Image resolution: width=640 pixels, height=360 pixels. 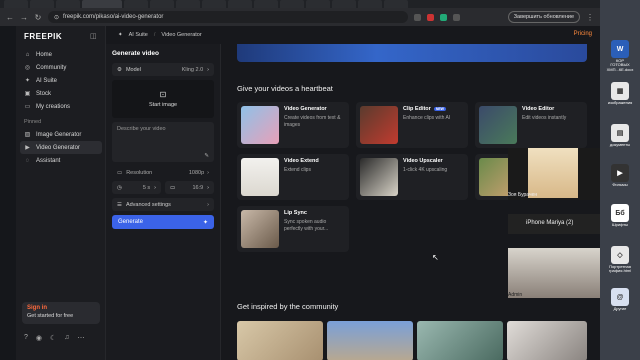 I want to click on participant-video, so click(x=553, y=173).